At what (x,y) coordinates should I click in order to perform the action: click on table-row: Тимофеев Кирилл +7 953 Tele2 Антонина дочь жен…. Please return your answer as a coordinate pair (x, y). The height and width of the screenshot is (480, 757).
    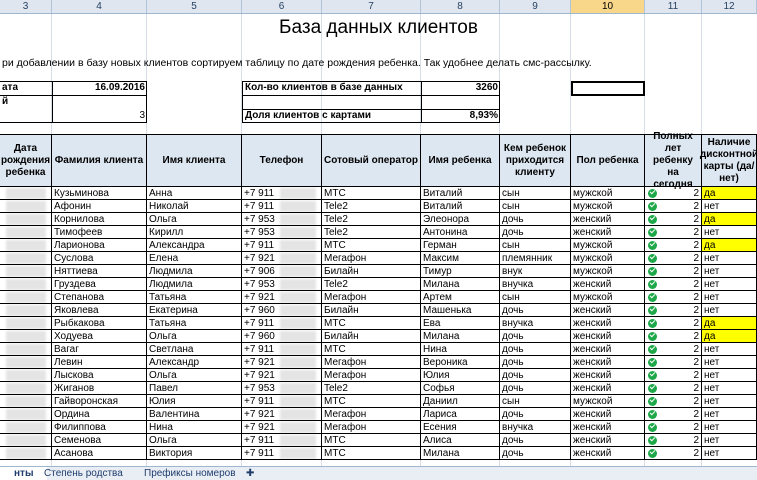
    Looking at the image, I should click on (378, 232).